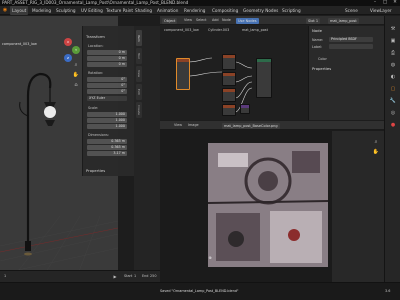 This screenshot has height=300, width=400. Describe the element at coordinates (183, 74) in the screenshot. I see `texture-coordinate-node` at that location.